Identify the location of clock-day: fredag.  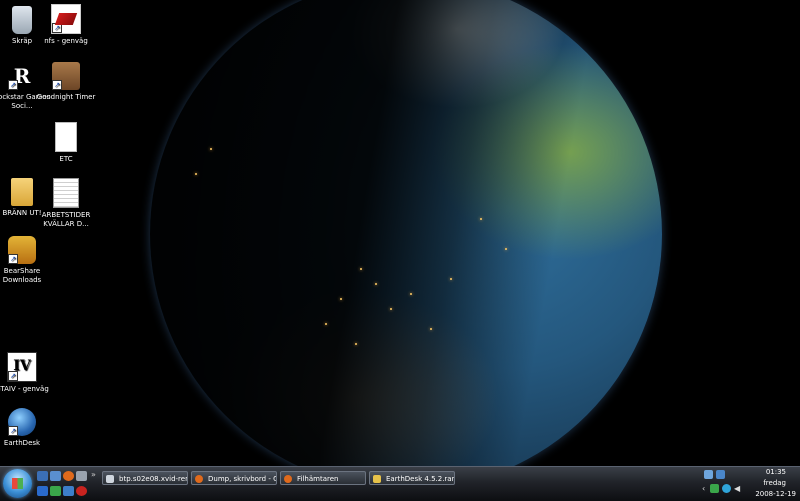
(774, 483).